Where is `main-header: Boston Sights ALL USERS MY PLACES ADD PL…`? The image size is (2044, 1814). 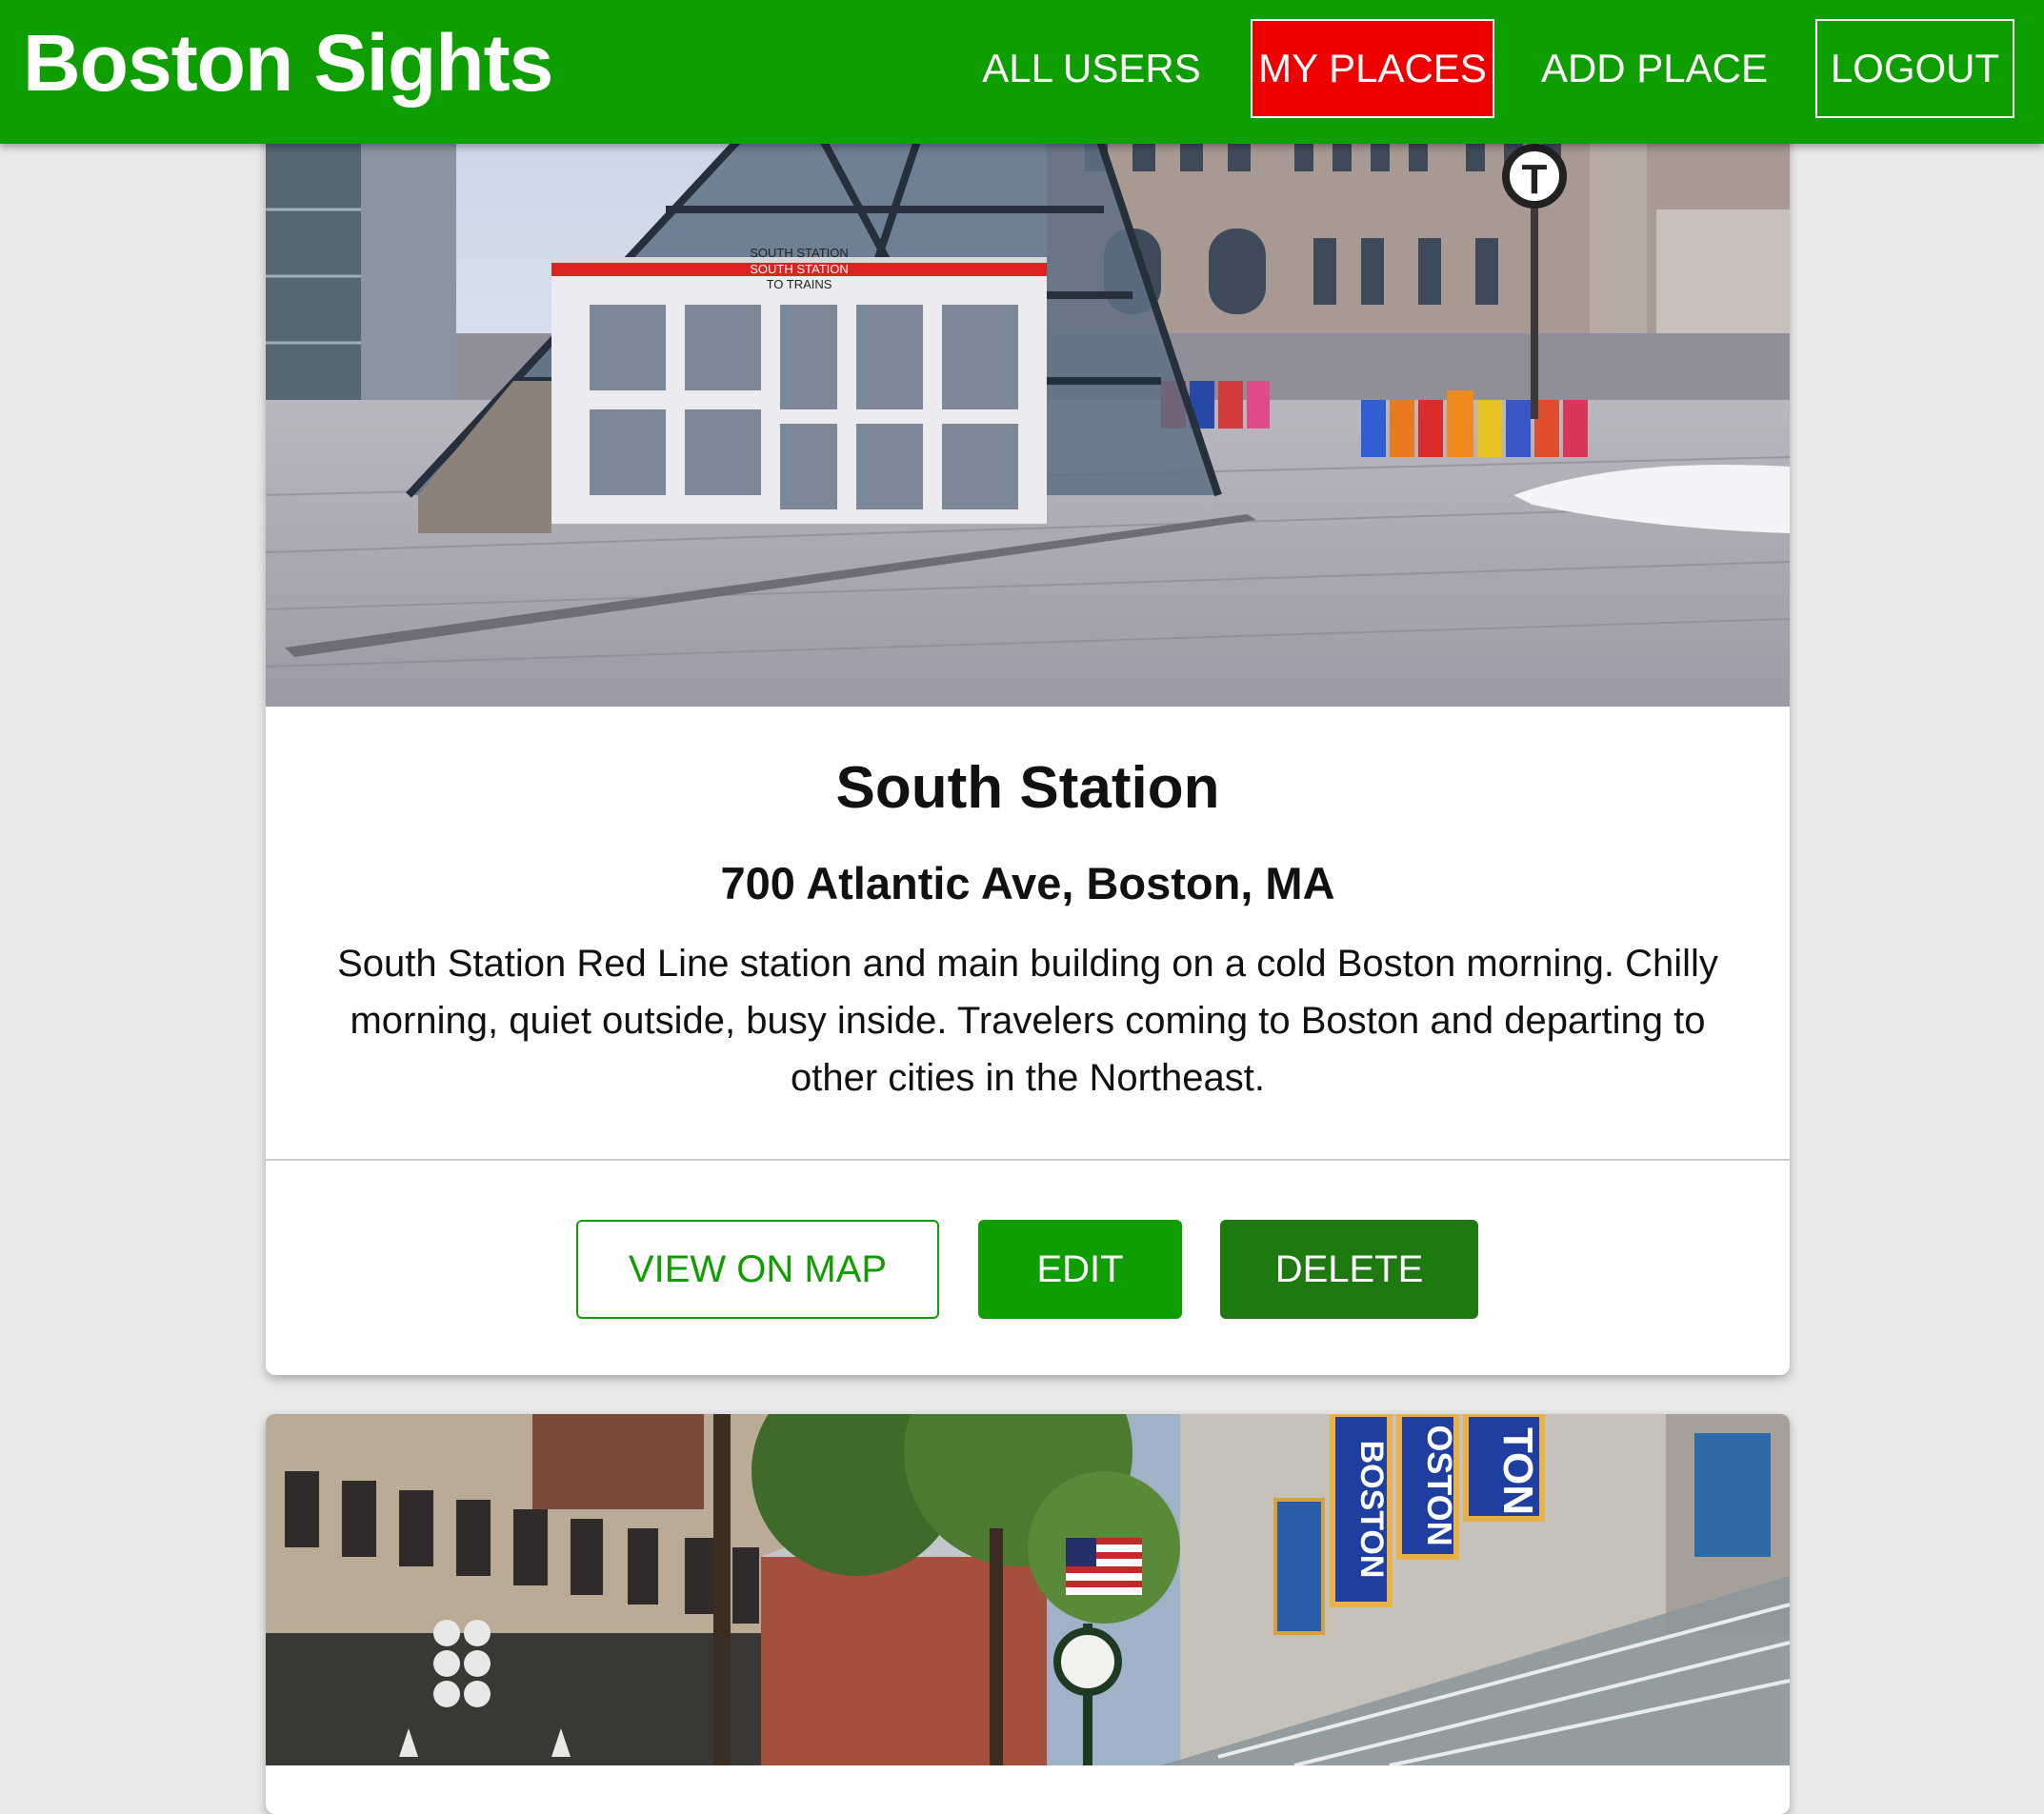
main-header: Boston Sights ALL USERS MY PLACES ADD PL… is located at coordinates (1022, 72).